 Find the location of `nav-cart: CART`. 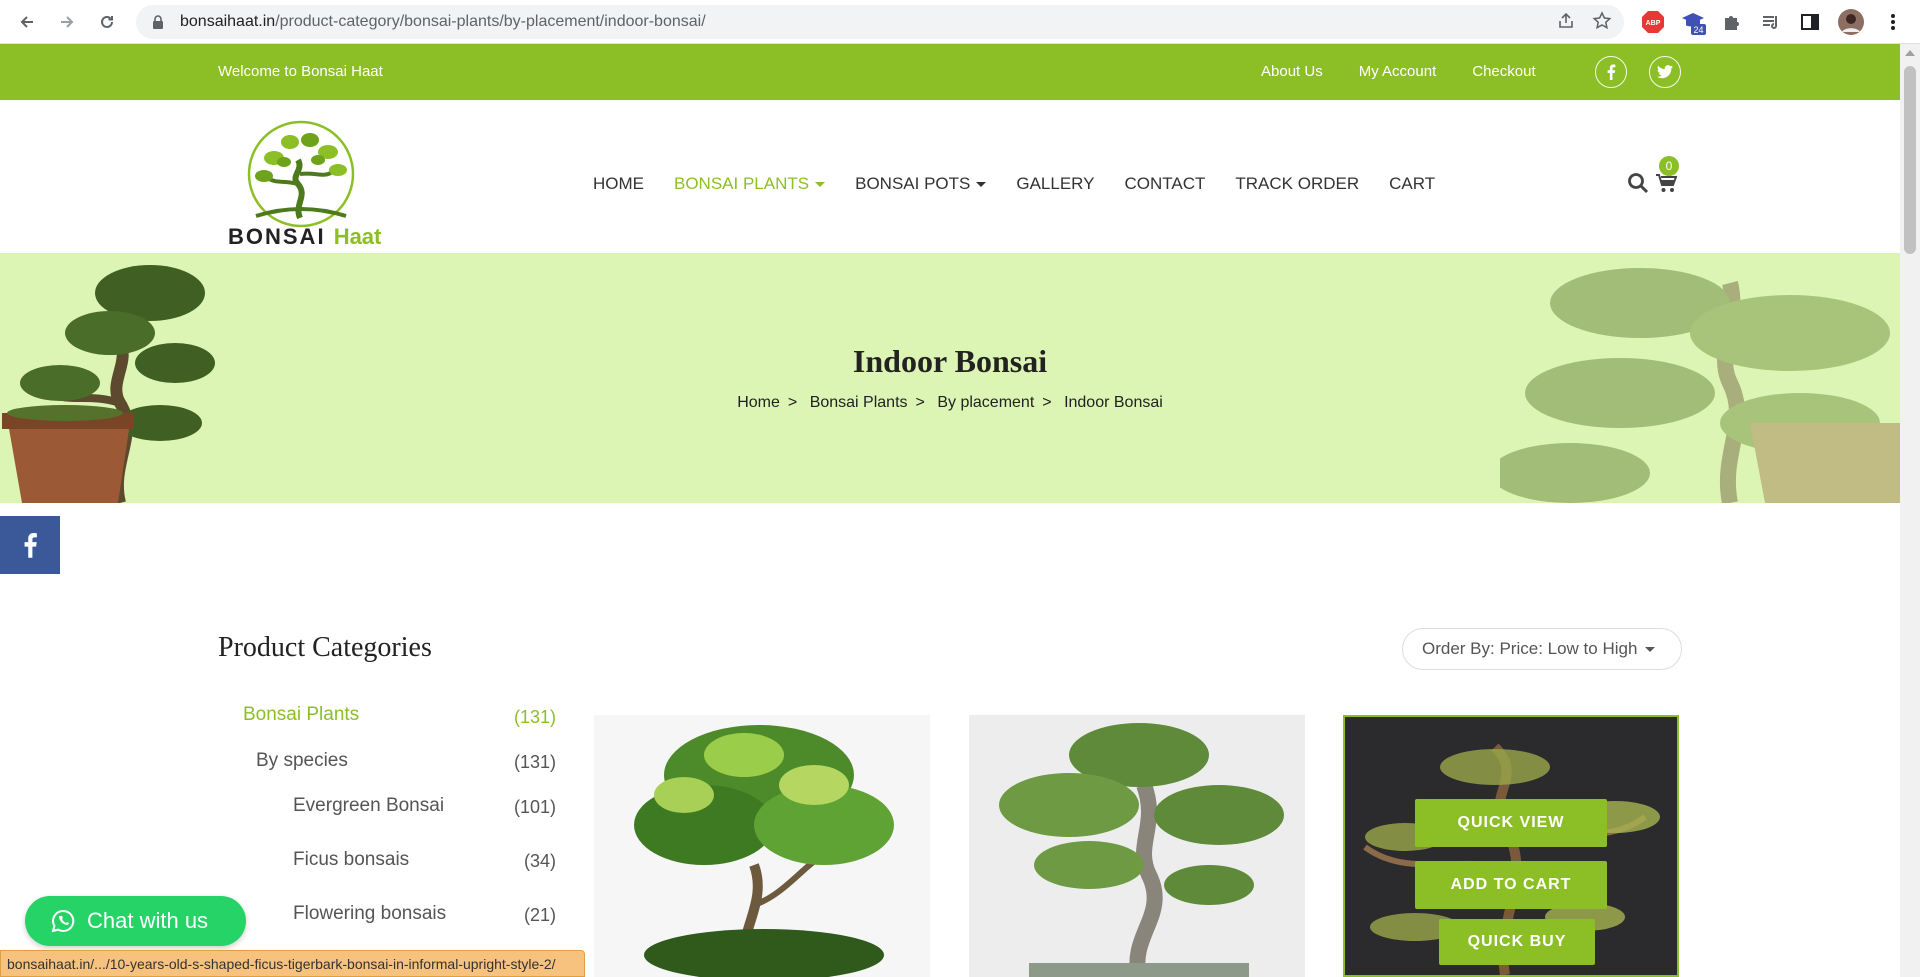

nav-cart: CART is located at coordinates (1412, 184).